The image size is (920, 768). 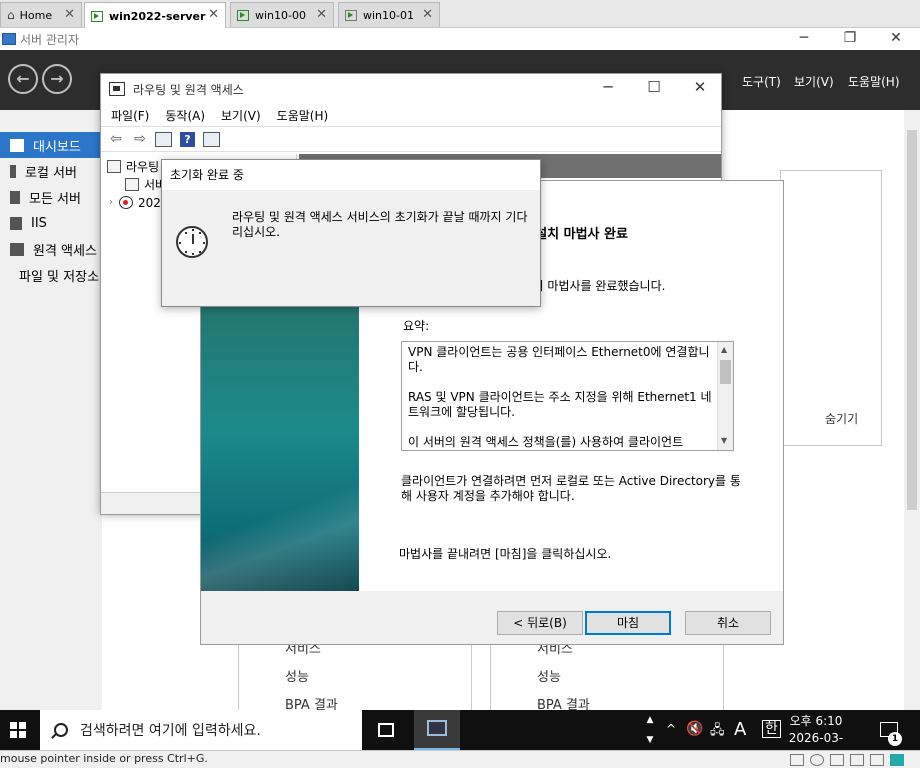 I want to click on sidebar-item-local-server: 로컬 서버, so click(x=51, y=171).